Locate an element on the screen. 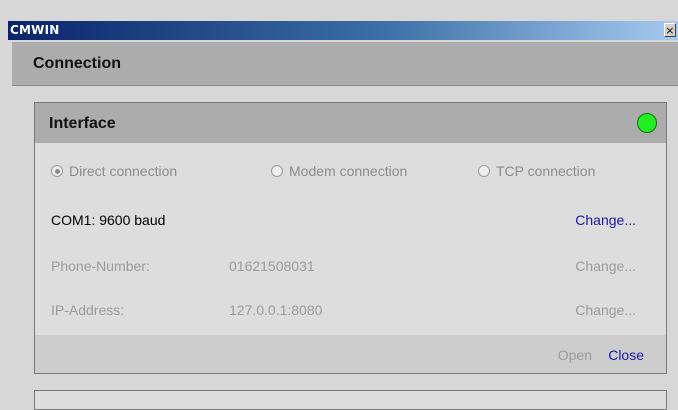  close-link: Close is located at coordinates (626, 355).